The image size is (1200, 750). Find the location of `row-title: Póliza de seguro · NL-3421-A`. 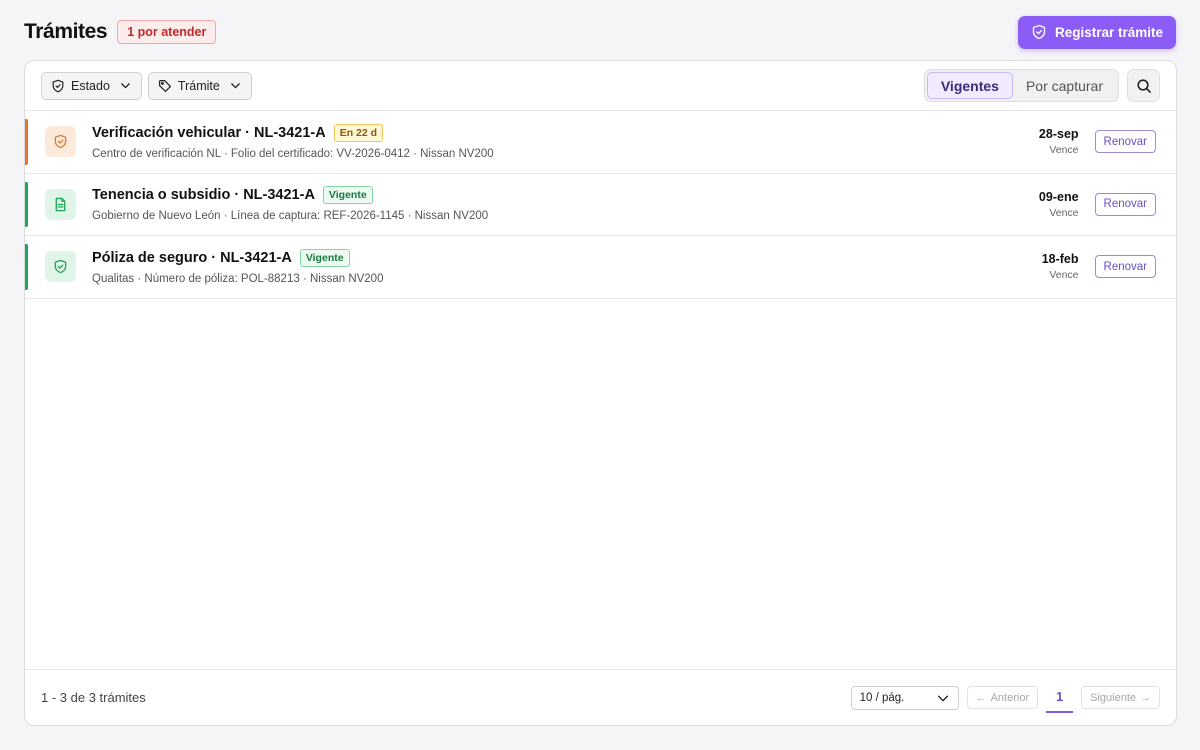

row-title: Póliza de seguro · NL-3421-A is located at coordinates (192, 257).